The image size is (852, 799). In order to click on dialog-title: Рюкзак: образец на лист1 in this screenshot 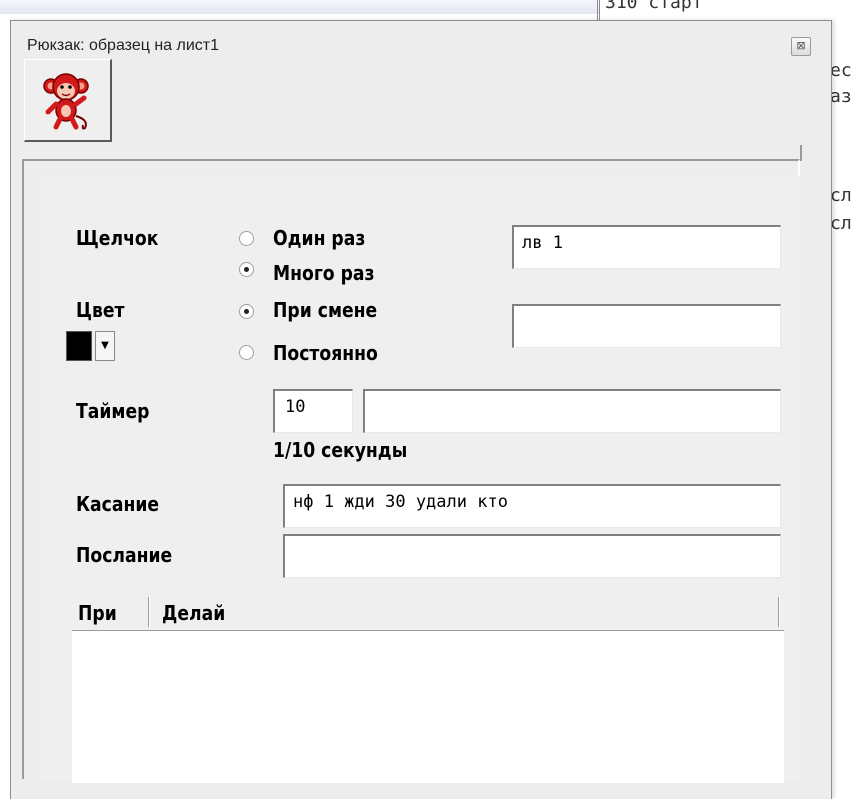, I will do `click(123, 45)`.